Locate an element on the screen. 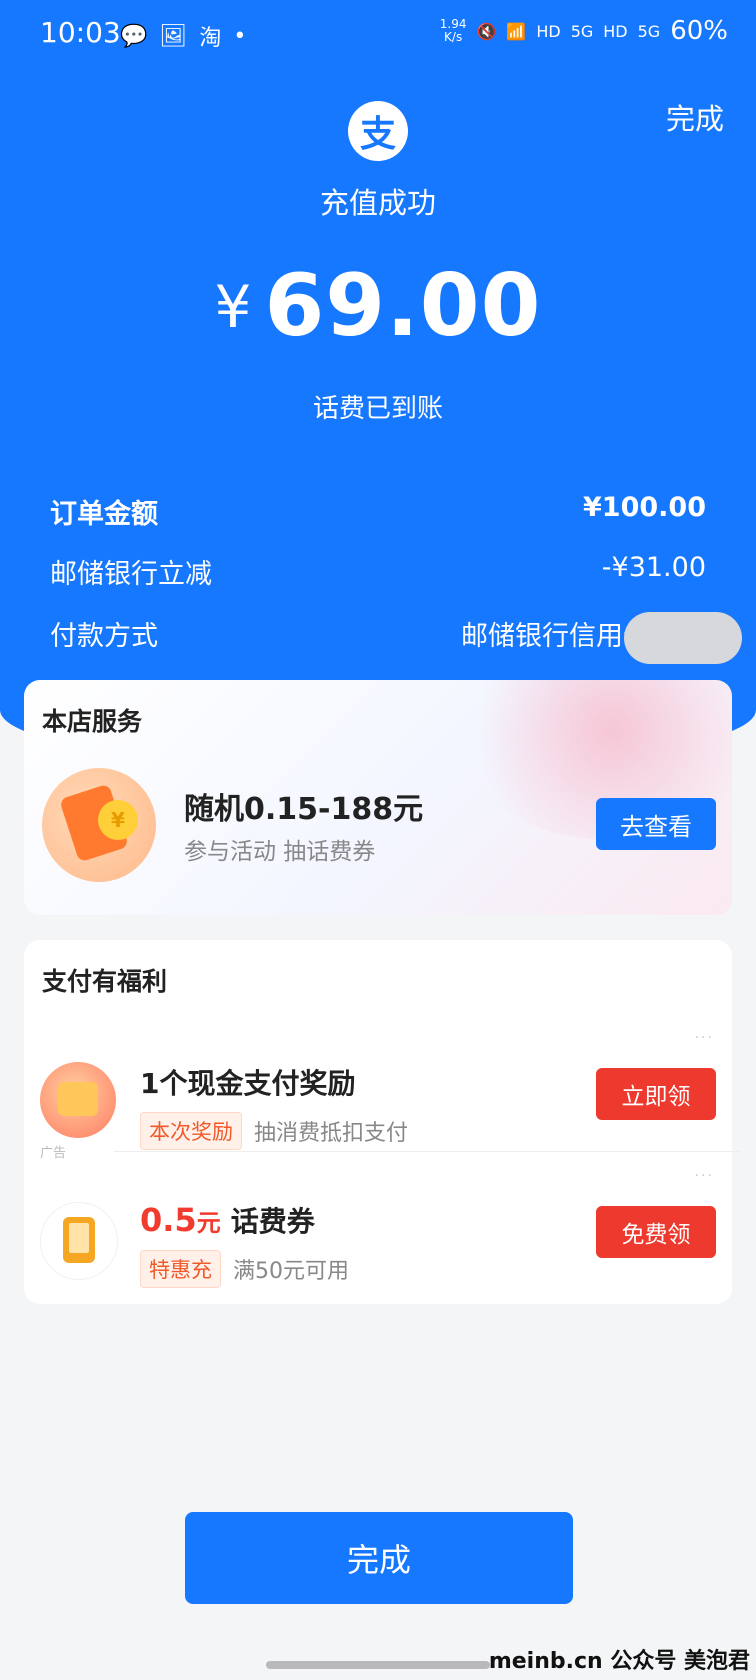 The width and height of the screenshot is (756, 1680). done-button: 完成 is located at coordinates (379, 1558).